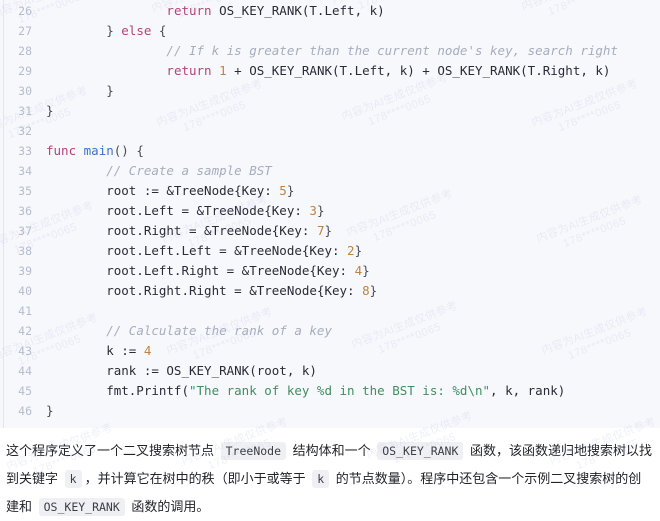 The image size is (660, 521). What do you see at coordinates (330, 131) in the screenshot?
I see `code-line: 32` at bounding box center [330, 131].